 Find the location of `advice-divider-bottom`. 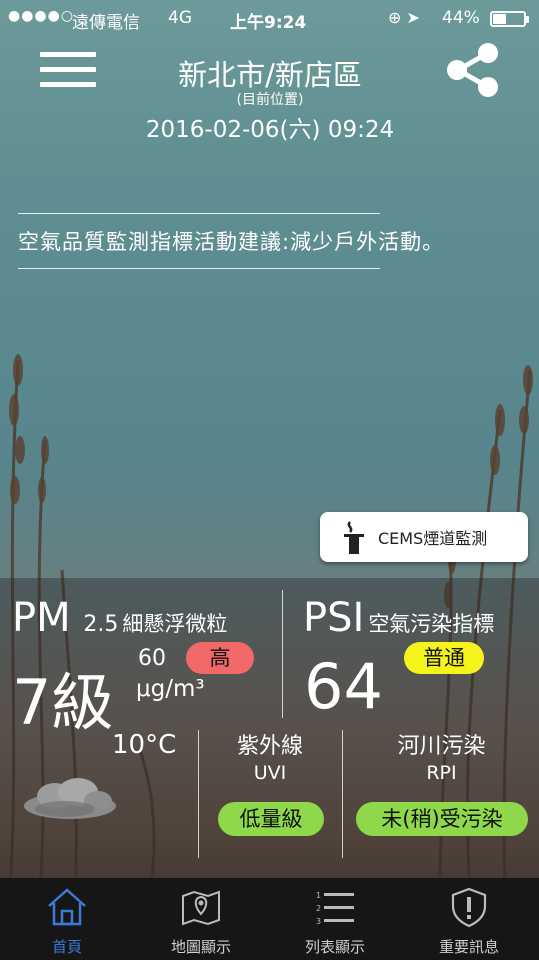

advice-divider-bottom is located at coordinates (199, 268).